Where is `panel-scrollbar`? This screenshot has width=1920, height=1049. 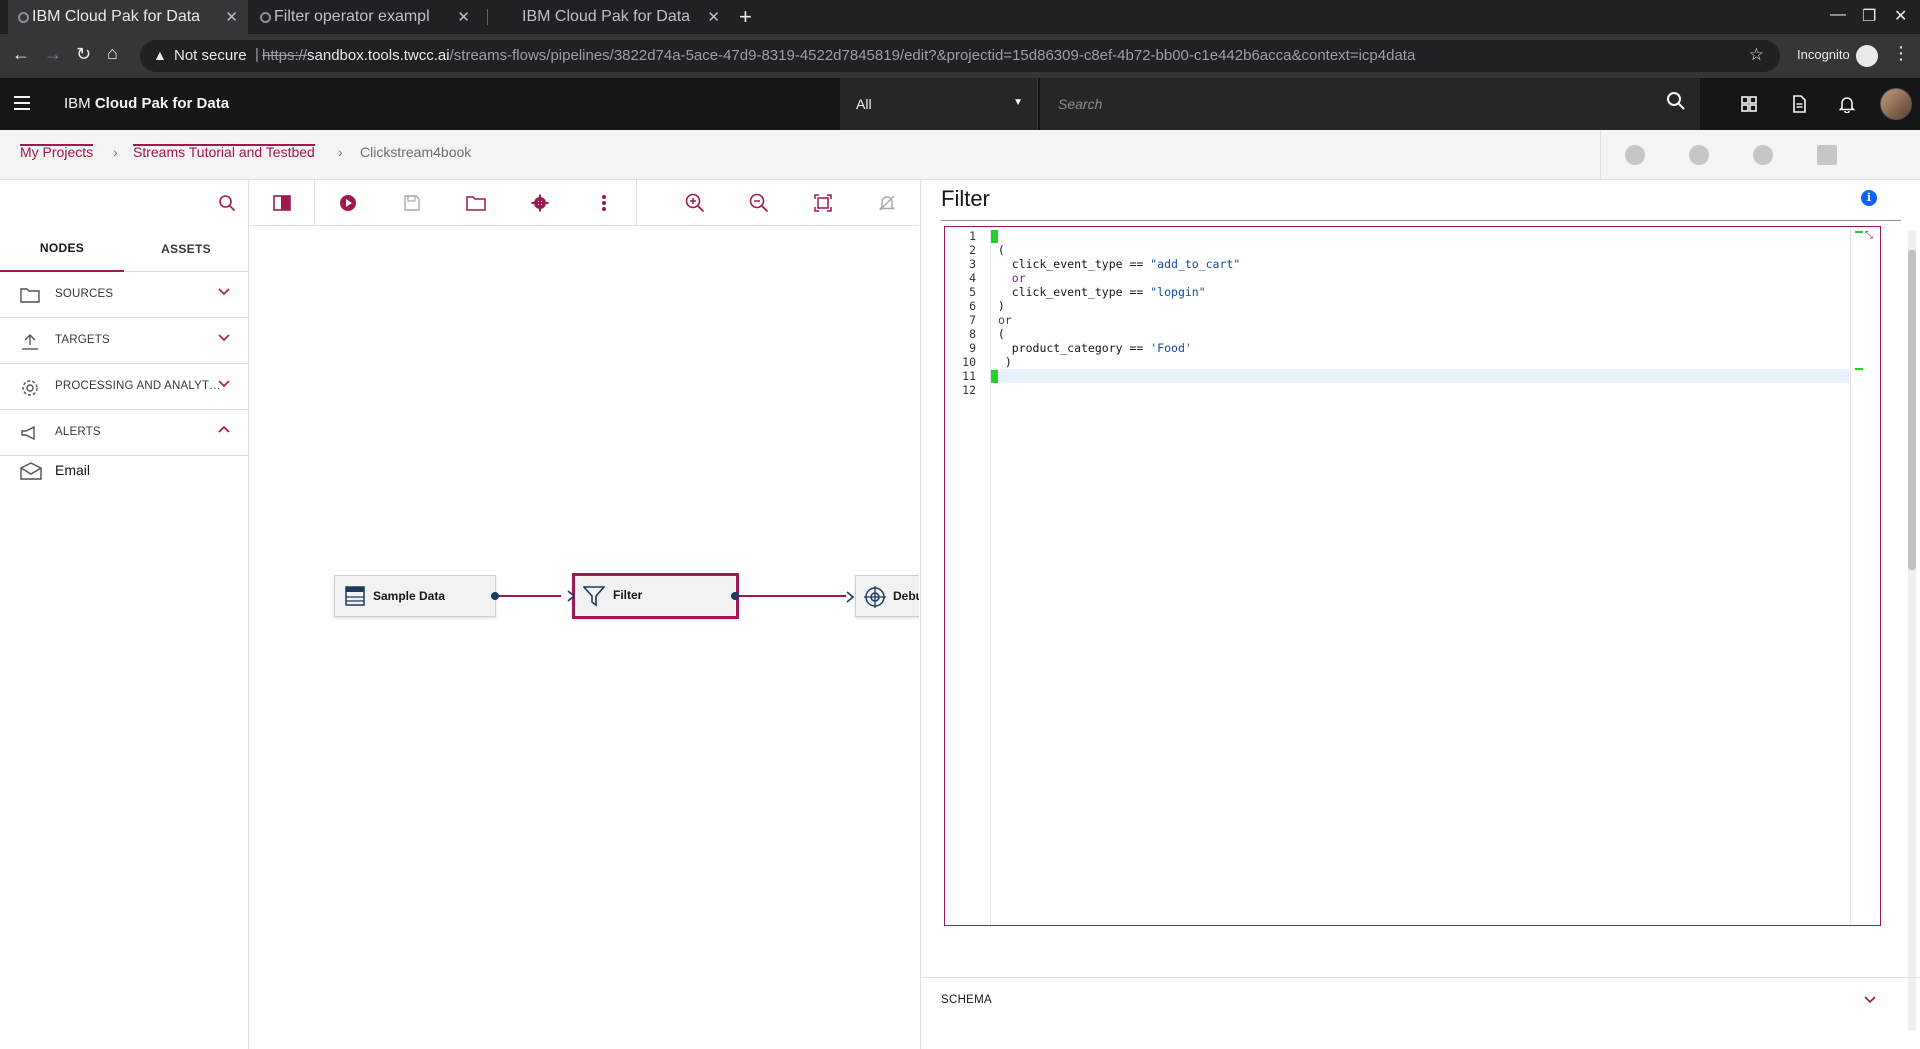 panel-scrollbar is located at coordinates (1912, 630).